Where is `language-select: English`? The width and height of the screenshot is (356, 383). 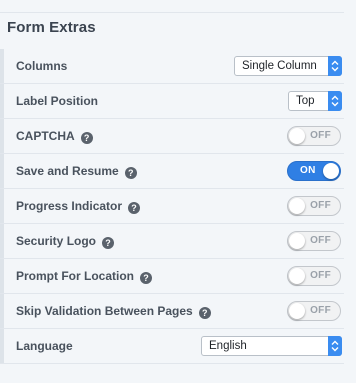 language-select: English is located at coordinates (271, 346).